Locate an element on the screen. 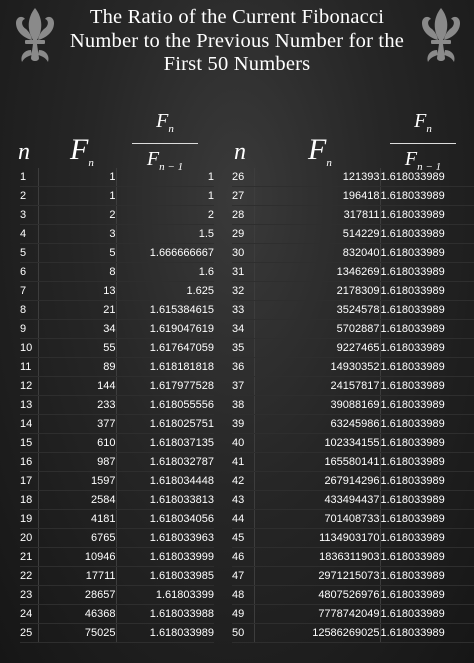 The height and width of the screenshot is (663, 474). header-fn-base: F is located at coordinates (79, 149).